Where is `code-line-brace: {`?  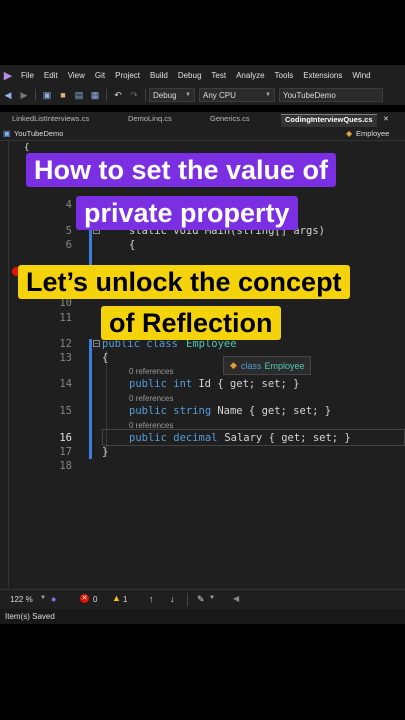
code-line-brace: { is located at coordinates (132, 245).